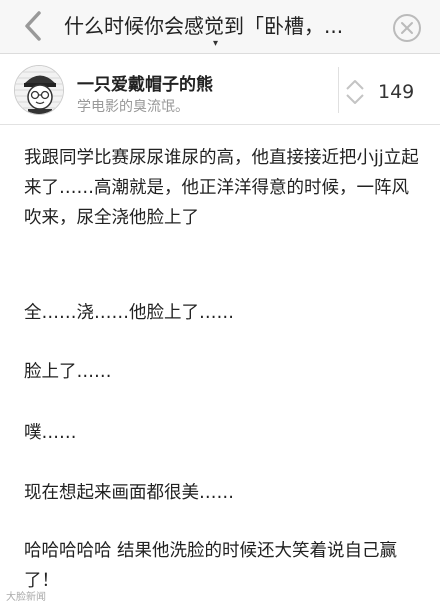 This screenshot has width=440, height=605. Describe the element at coordinates (211, 566) in the screenshot. I see `answer-paragraph: 哈哈哈哈哈 结果他洗脸的时候还大笑着说自己赢了！` at that location.